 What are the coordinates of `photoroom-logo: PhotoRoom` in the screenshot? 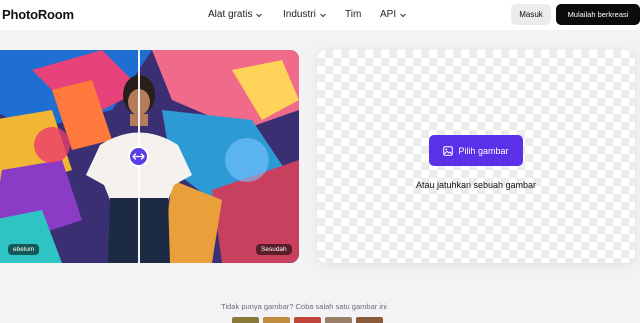 It's located at (38, 14).